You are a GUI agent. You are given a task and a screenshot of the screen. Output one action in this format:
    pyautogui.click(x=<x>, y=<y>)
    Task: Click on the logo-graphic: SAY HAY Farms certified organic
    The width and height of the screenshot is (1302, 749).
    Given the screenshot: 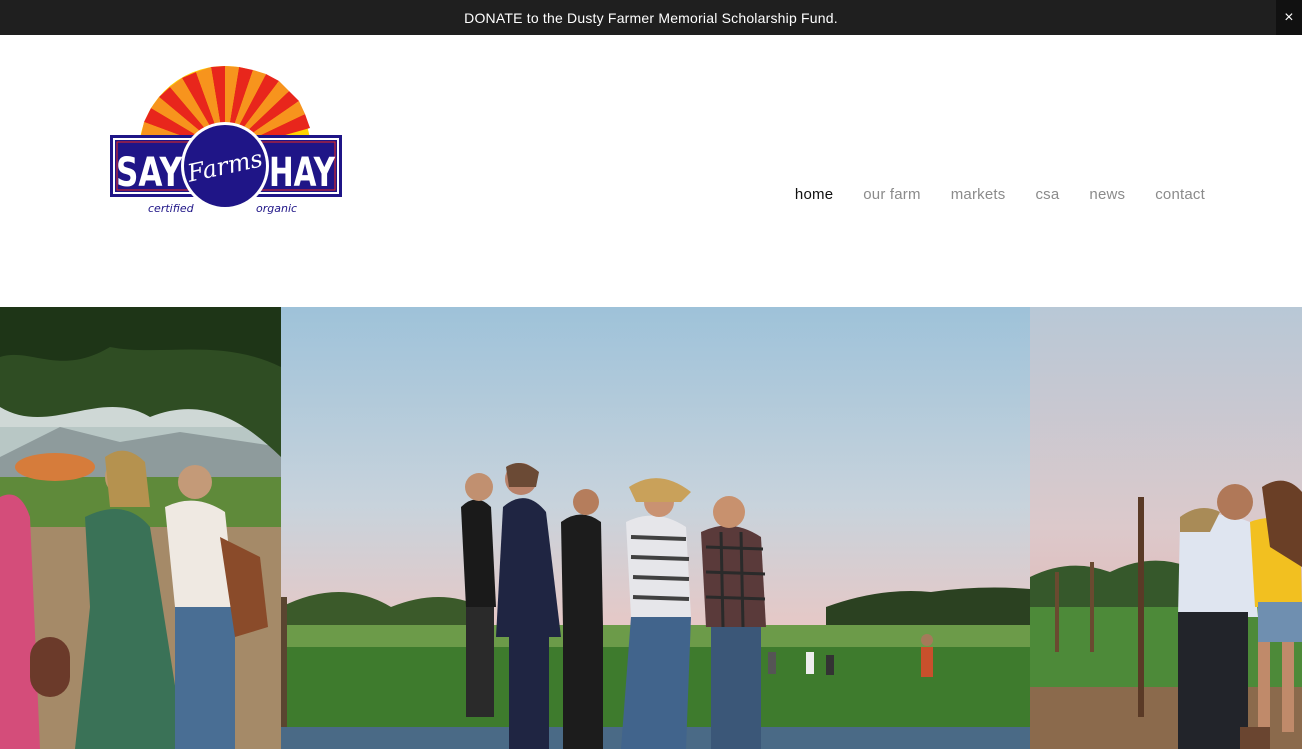 What is the action you would take?
    pyautogui.click(x=226, y=140)
    